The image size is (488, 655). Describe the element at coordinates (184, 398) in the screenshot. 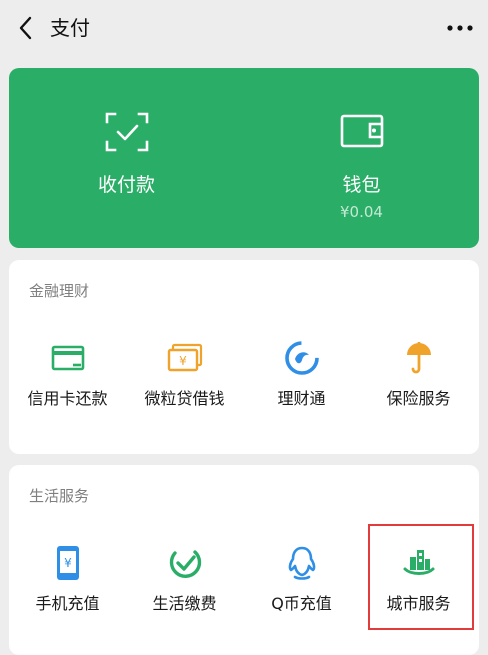

I see `weilidai-label: 微粒贷借钱` at that location.